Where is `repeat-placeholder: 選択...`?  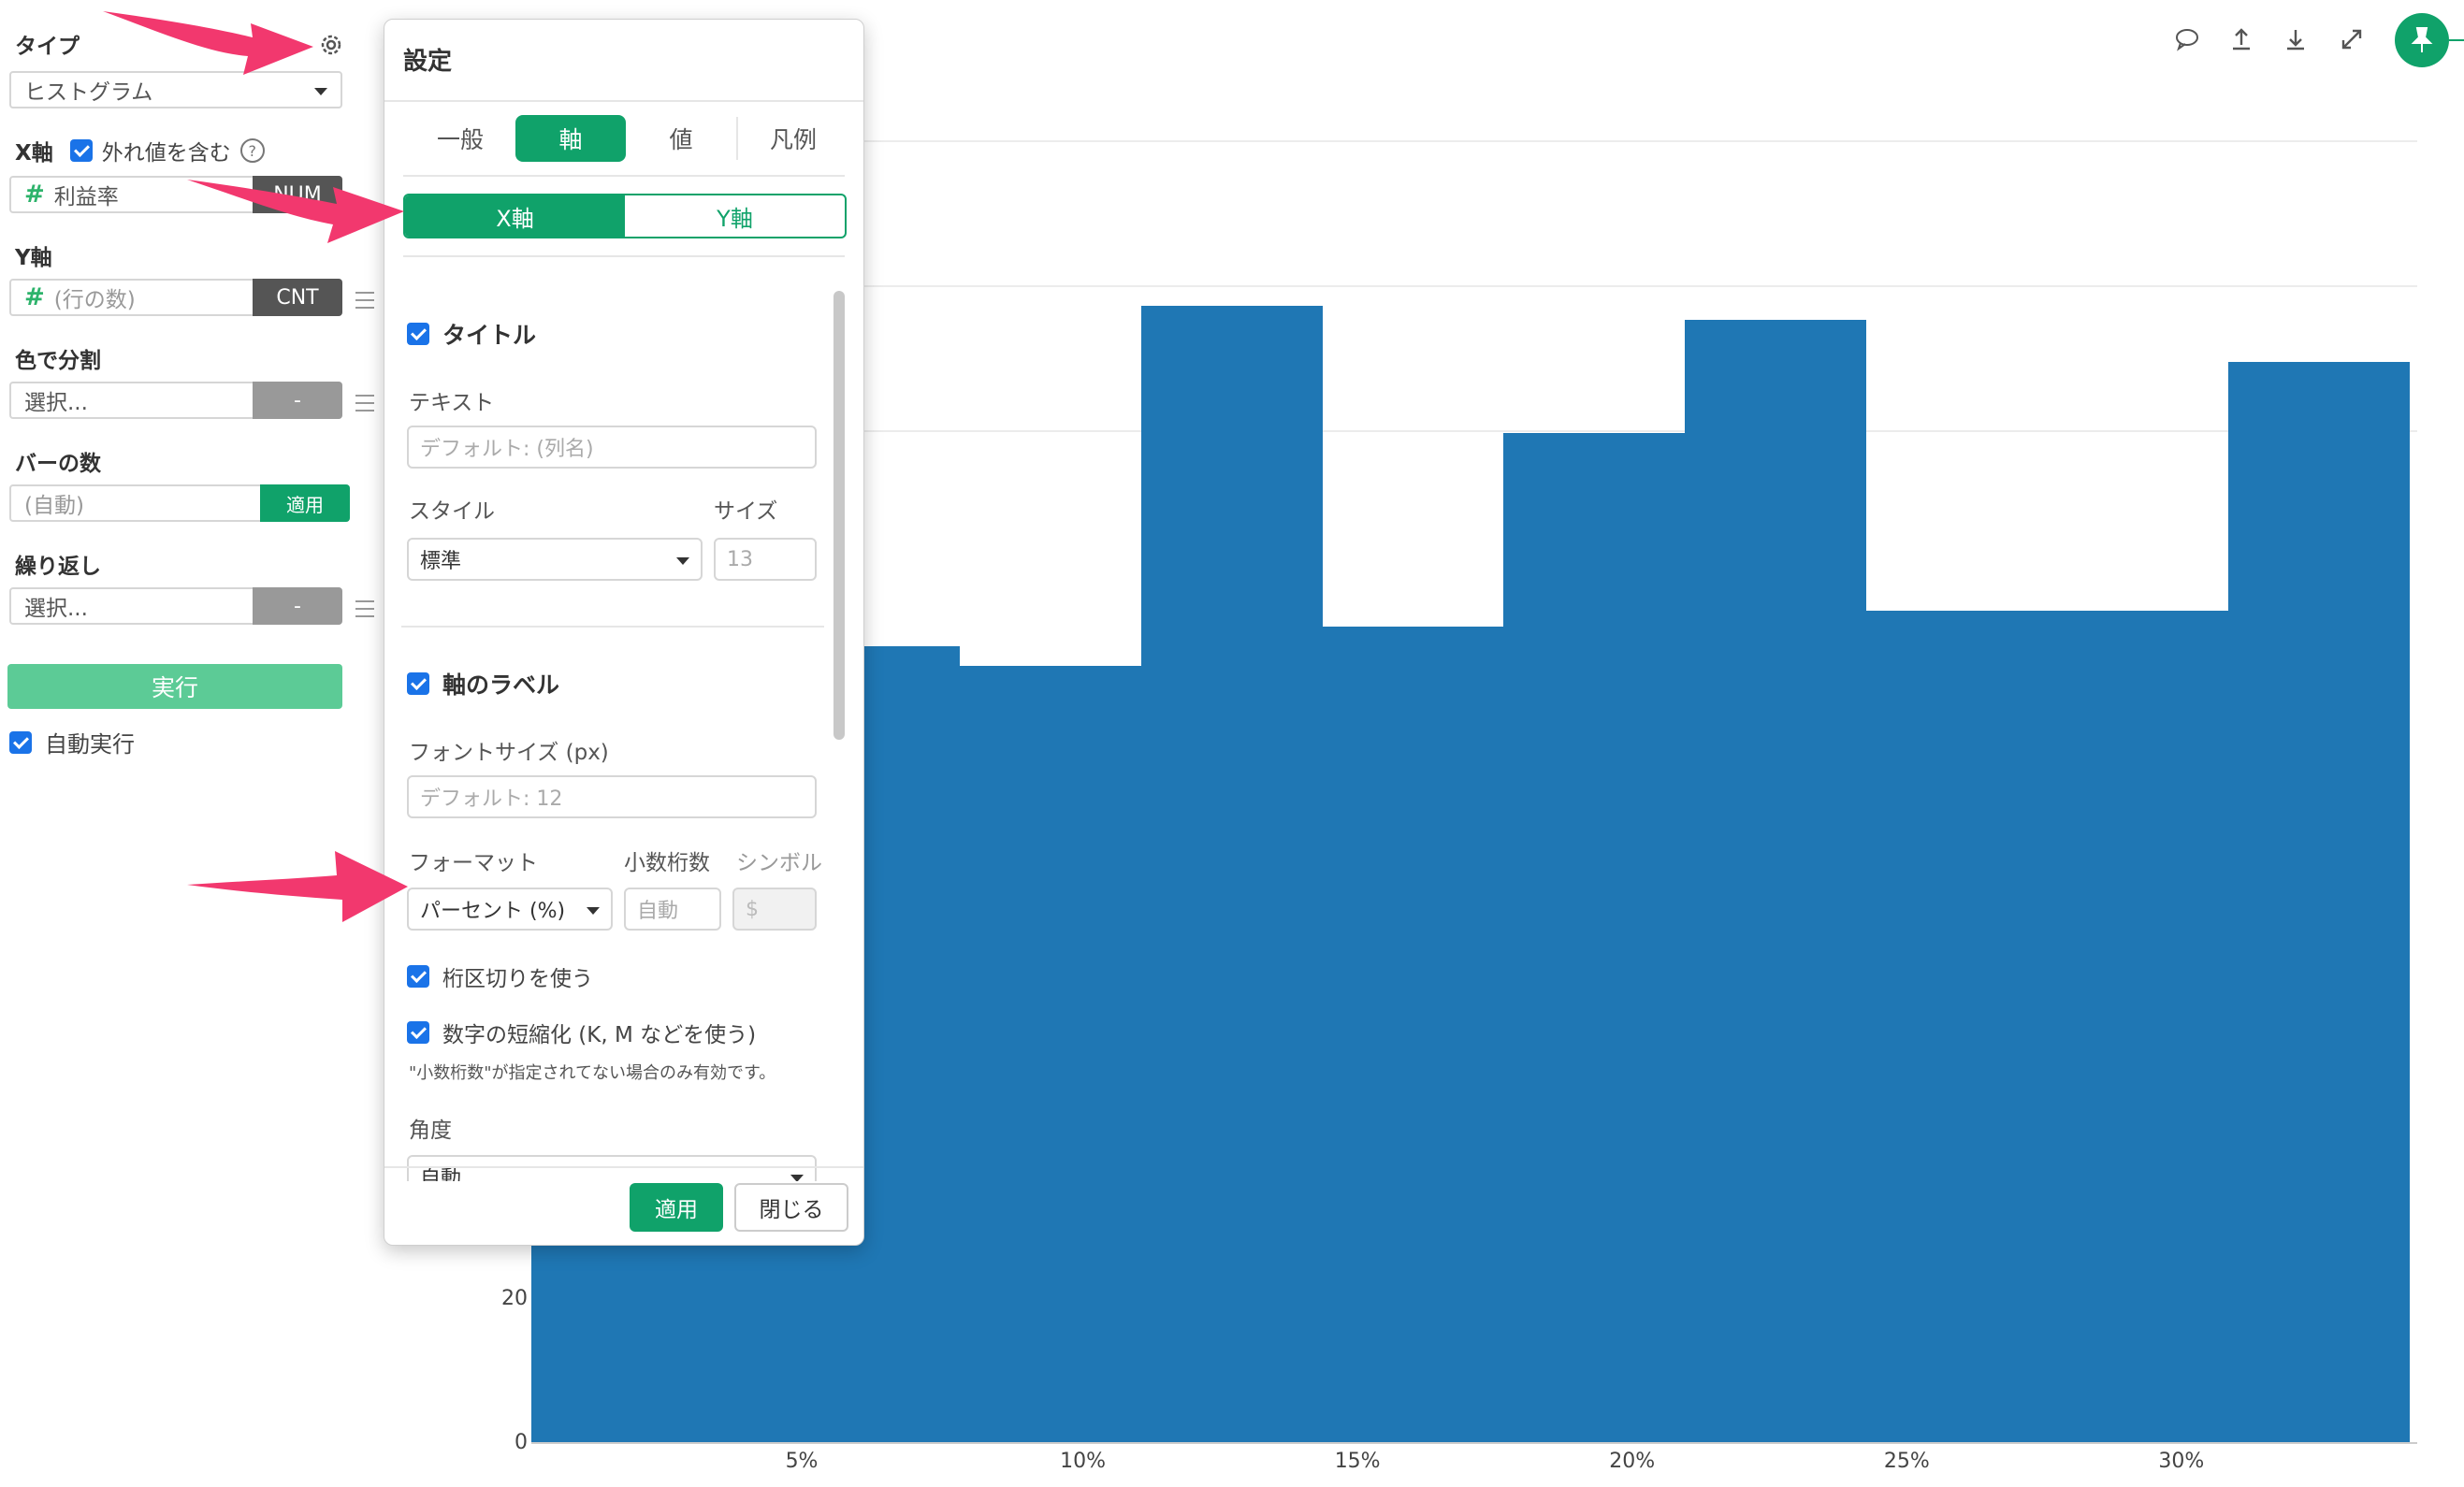 repeat-placeholder: 選択... is located at coordinates (56, 609).